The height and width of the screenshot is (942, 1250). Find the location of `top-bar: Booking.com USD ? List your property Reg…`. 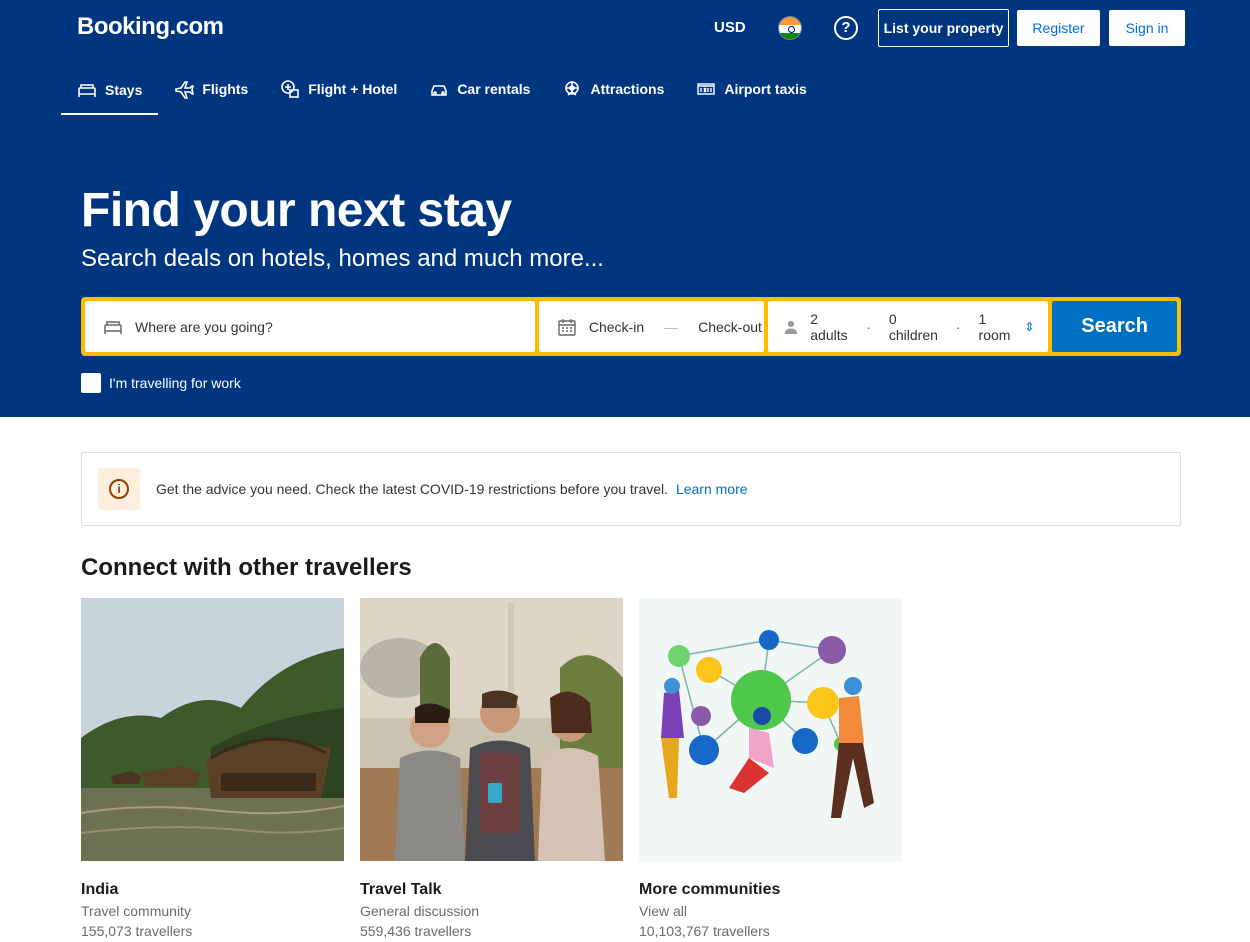

top-bar: Booking.com USD ? List your property Reg… is located at coordinates (625, 28).